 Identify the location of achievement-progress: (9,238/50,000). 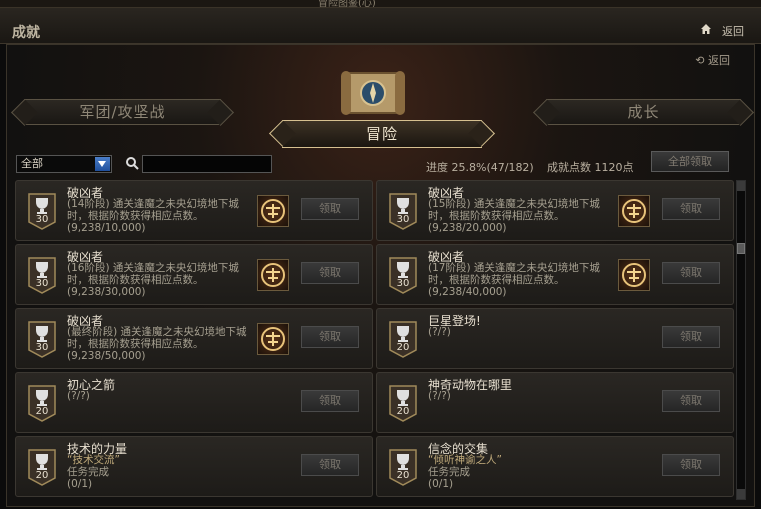
(106, 356).